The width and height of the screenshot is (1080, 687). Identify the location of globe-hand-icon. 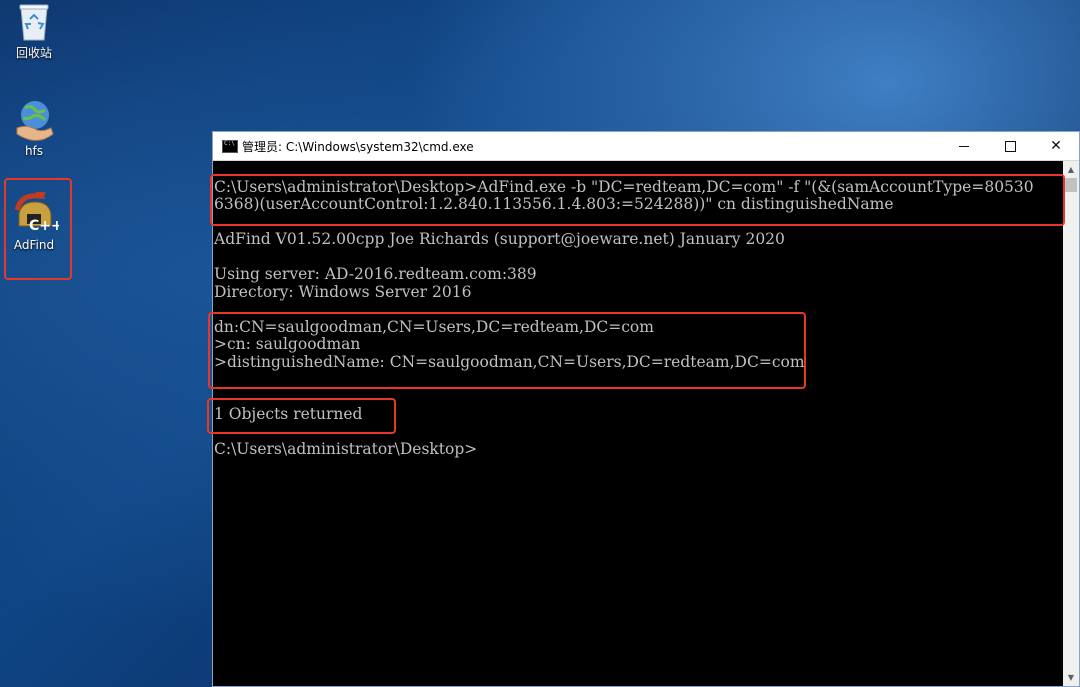
(35, 121).